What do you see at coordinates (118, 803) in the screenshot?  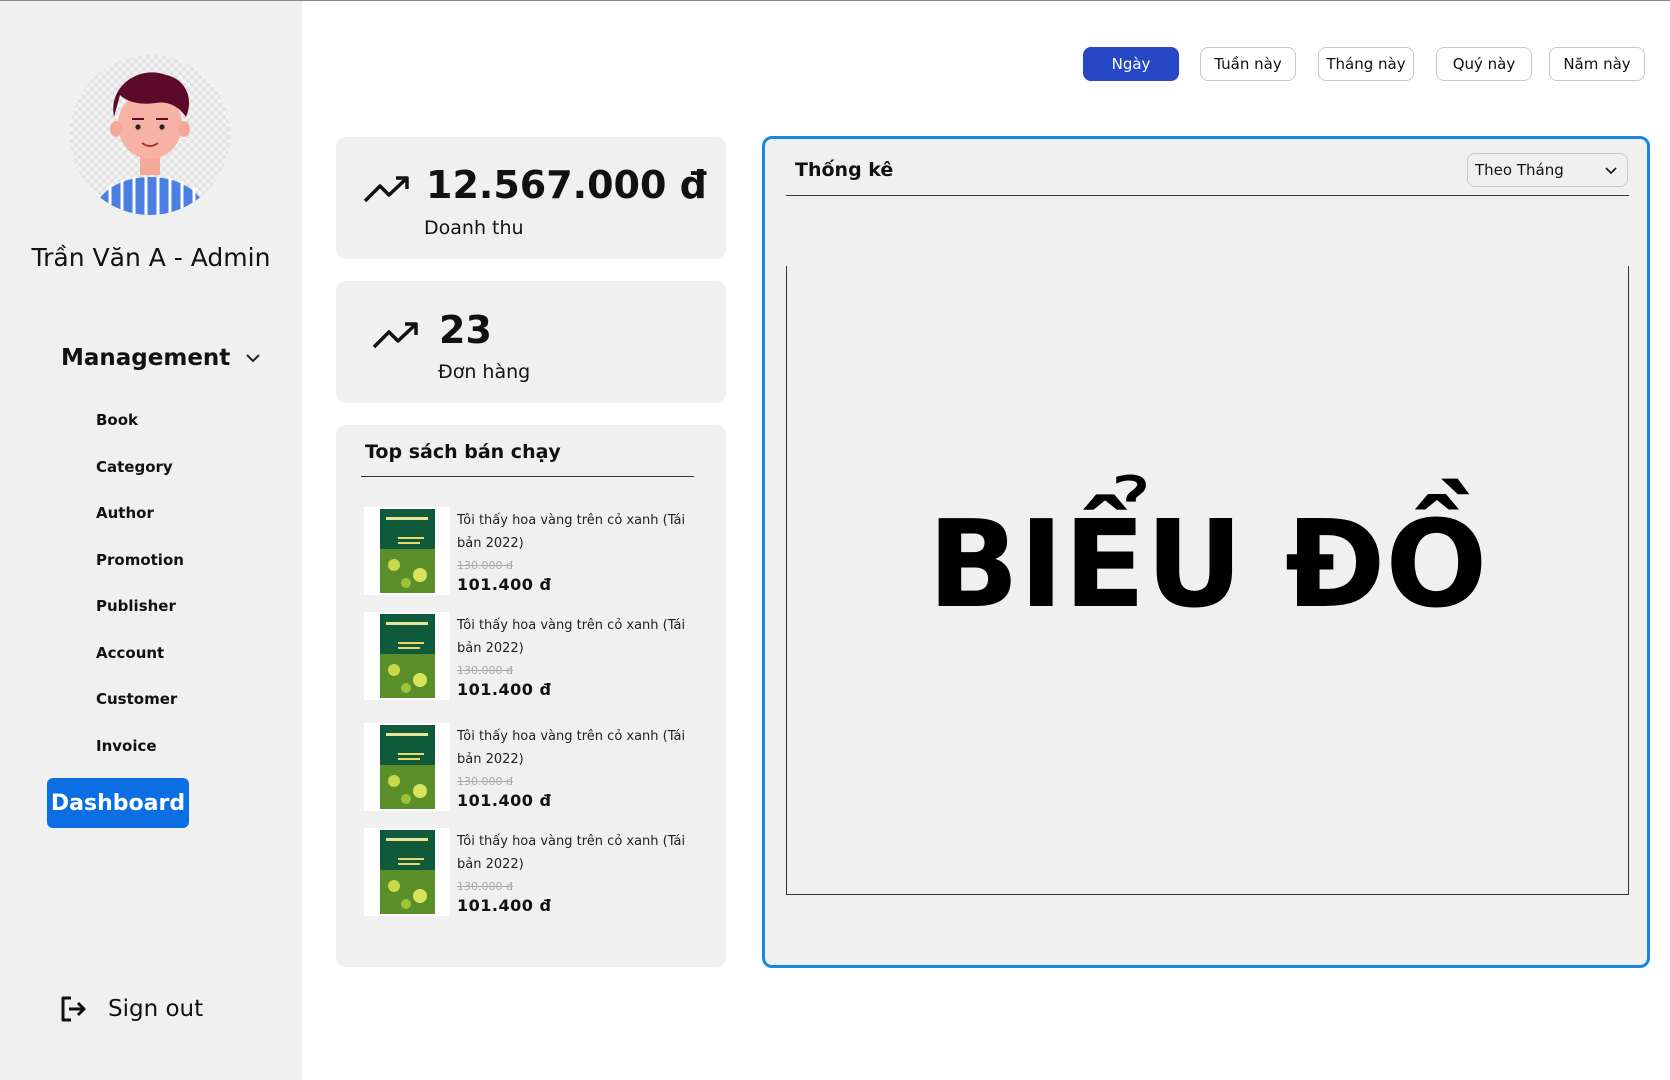 I see `dashboard-button: Dashboard` at bounding box center [118, 803].